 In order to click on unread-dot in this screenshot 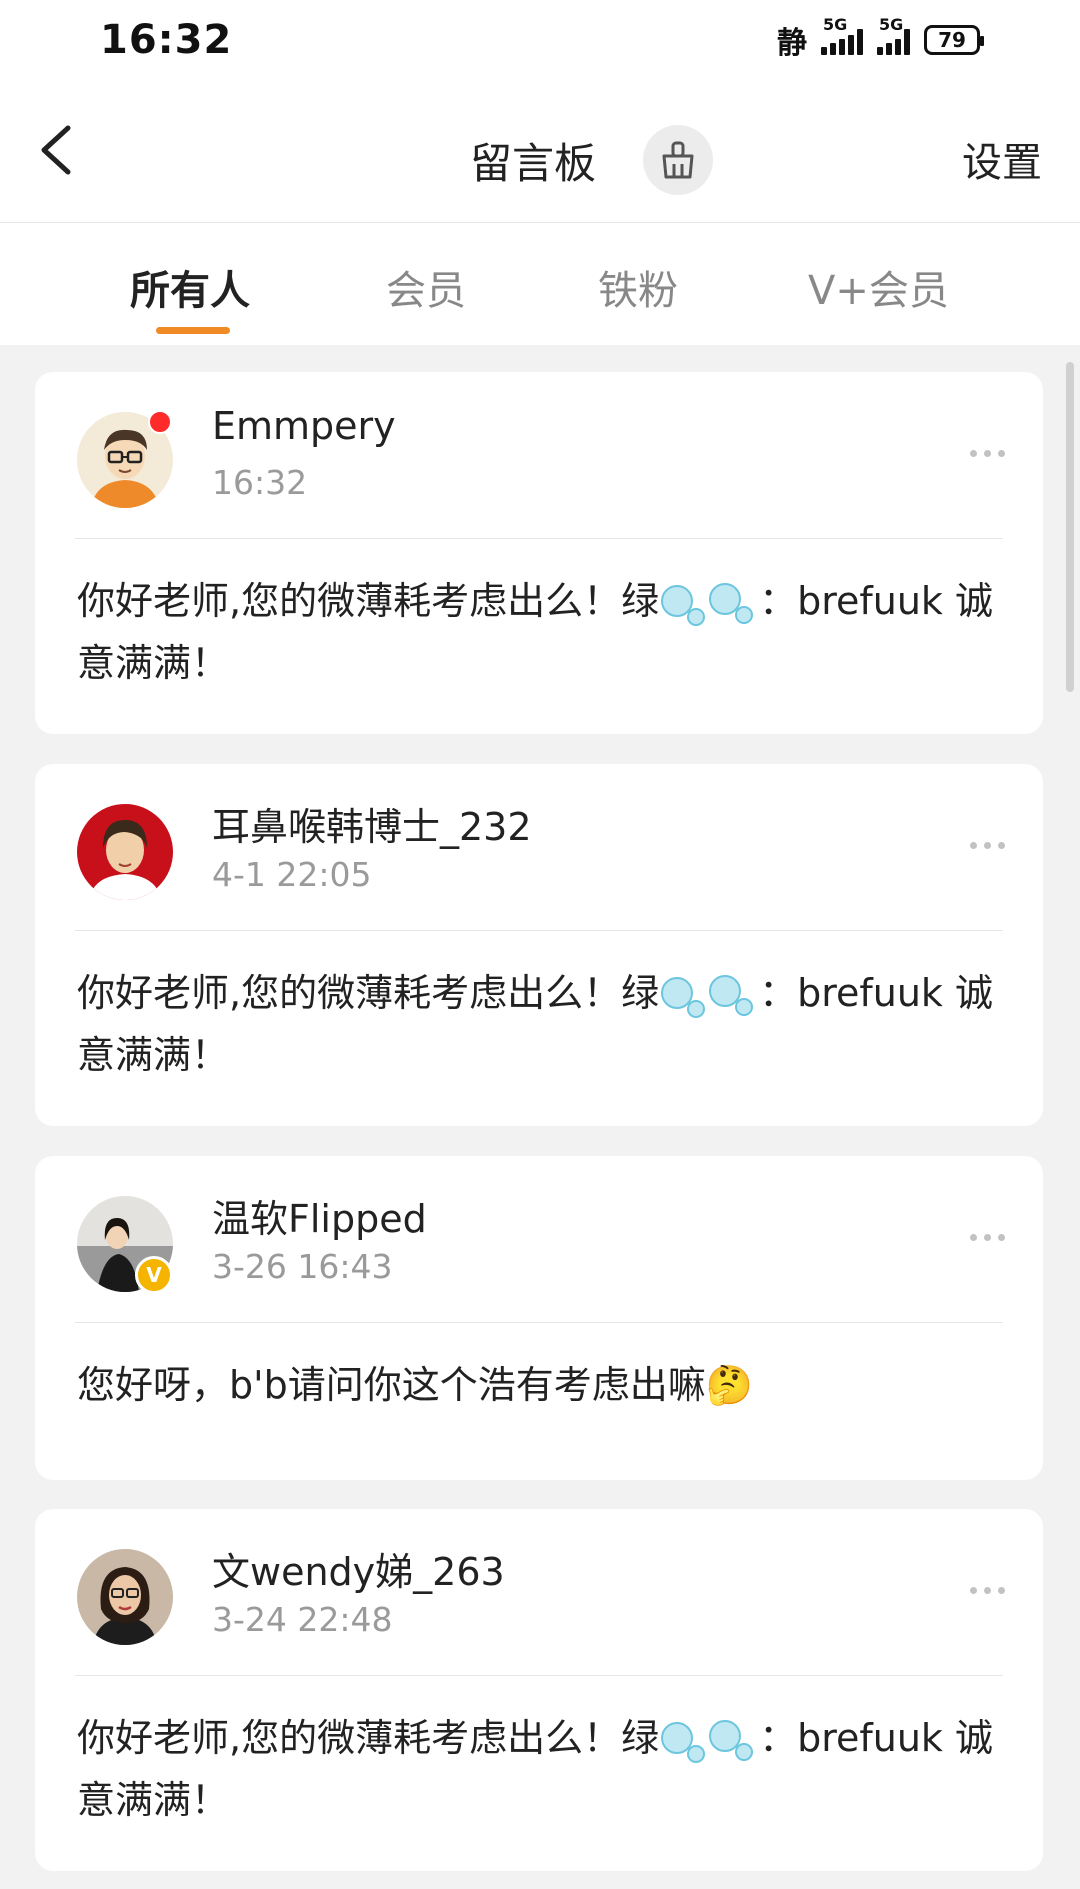, I will do `click(160, 422)`.